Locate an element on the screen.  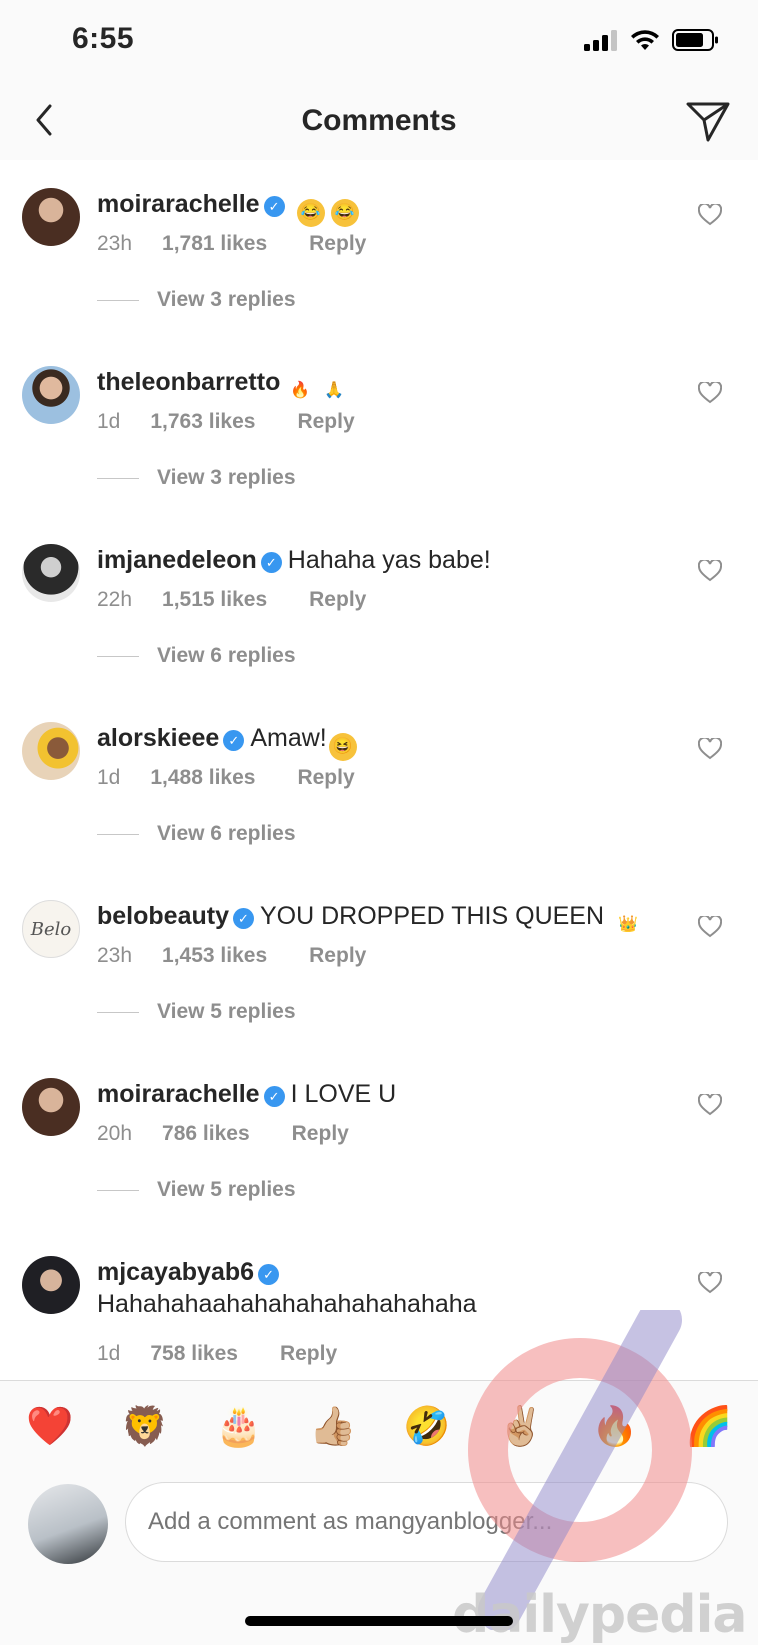
crown-icon: 👑 is located at coordinates (628, 924).